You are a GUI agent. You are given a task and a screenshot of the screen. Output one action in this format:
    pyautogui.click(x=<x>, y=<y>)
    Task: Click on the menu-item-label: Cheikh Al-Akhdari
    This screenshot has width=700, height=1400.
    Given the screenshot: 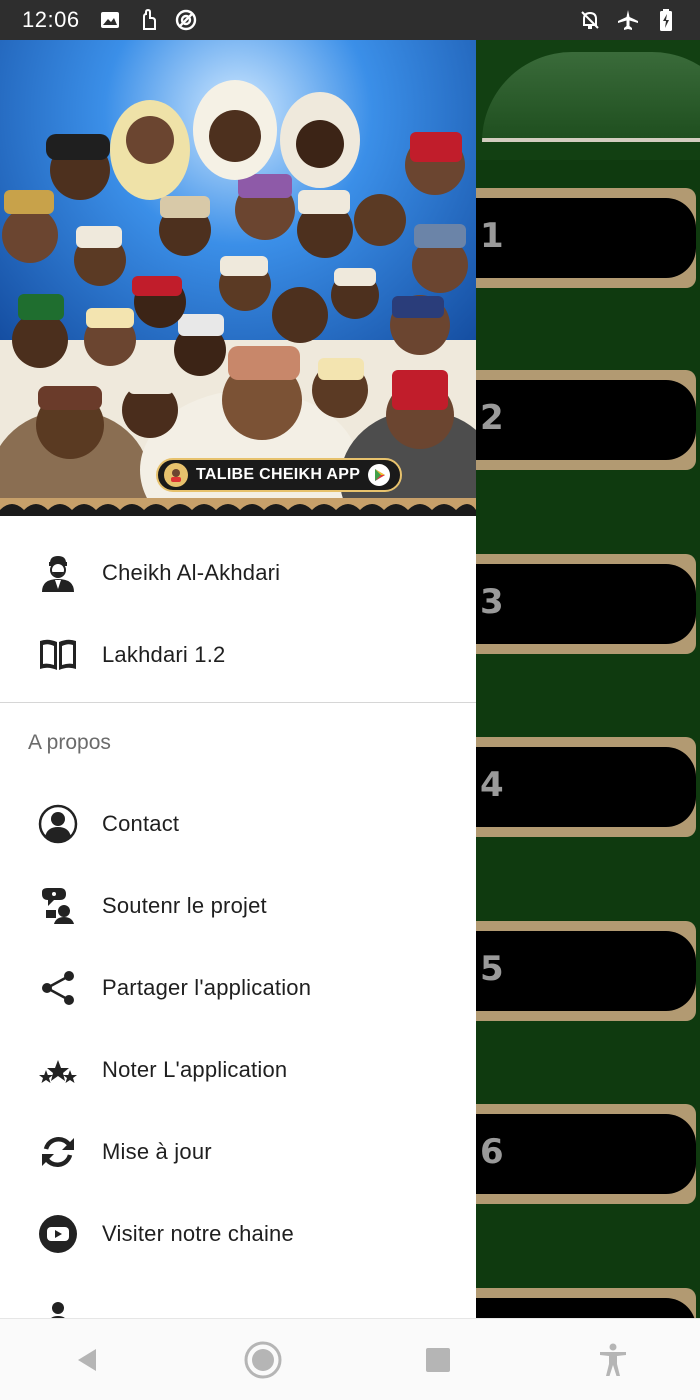 What is the action you would take?
    pyautogui.click(x=191, y=572)
    